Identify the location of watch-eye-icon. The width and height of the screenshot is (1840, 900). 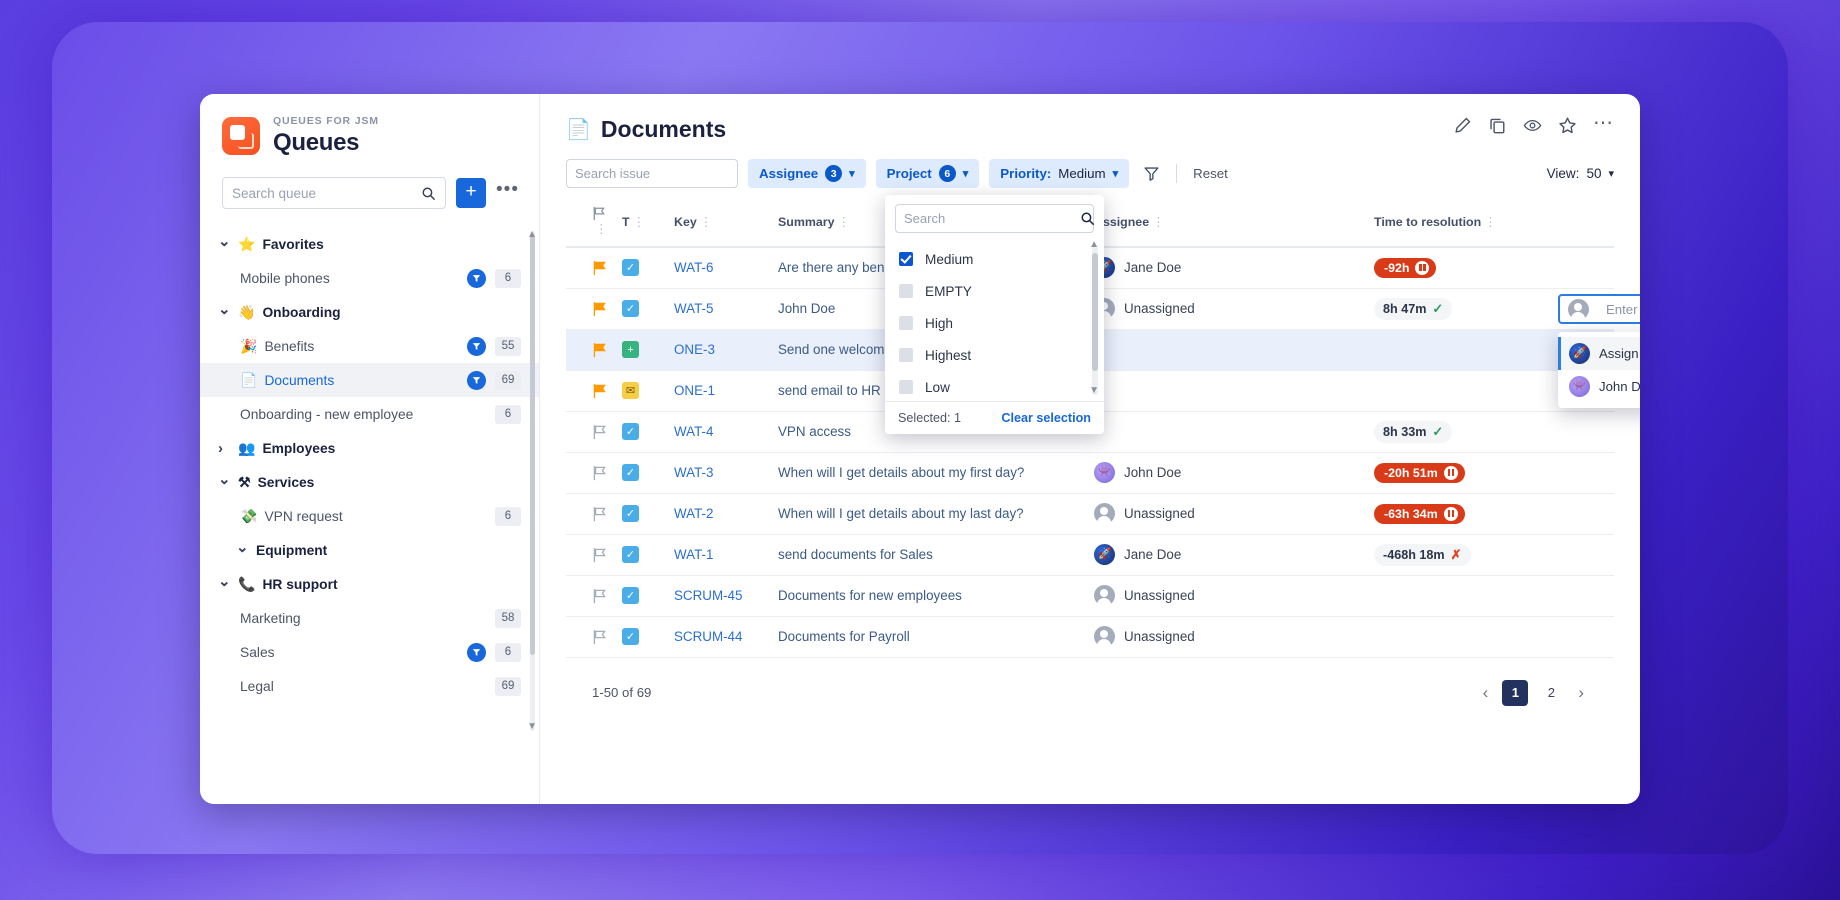
(1532, 125).